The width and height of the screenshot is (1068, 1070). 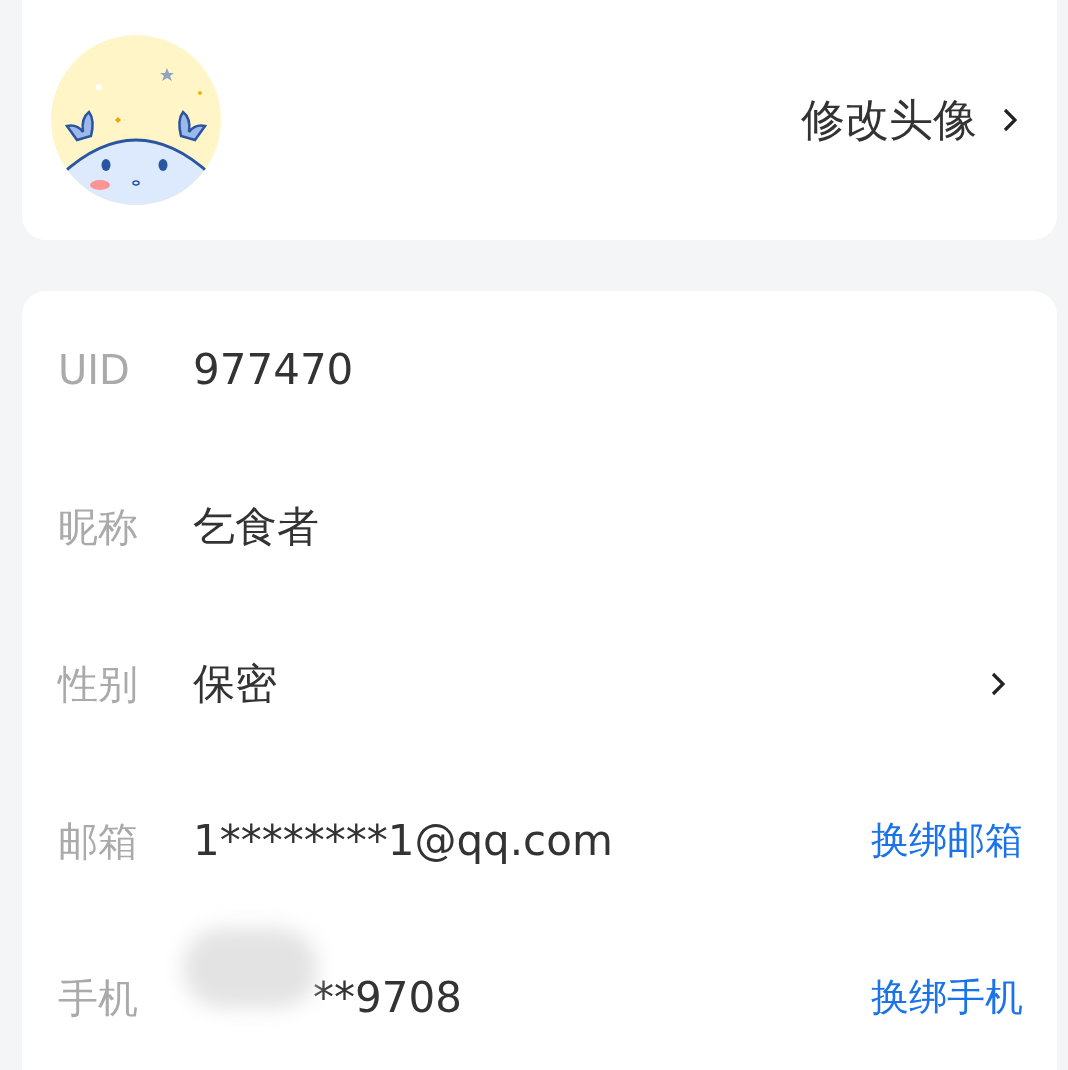 What do you see at coordinates (235, 684) in the screenshot?
I see `field-value: 保密` at bounding box center [235, 684].